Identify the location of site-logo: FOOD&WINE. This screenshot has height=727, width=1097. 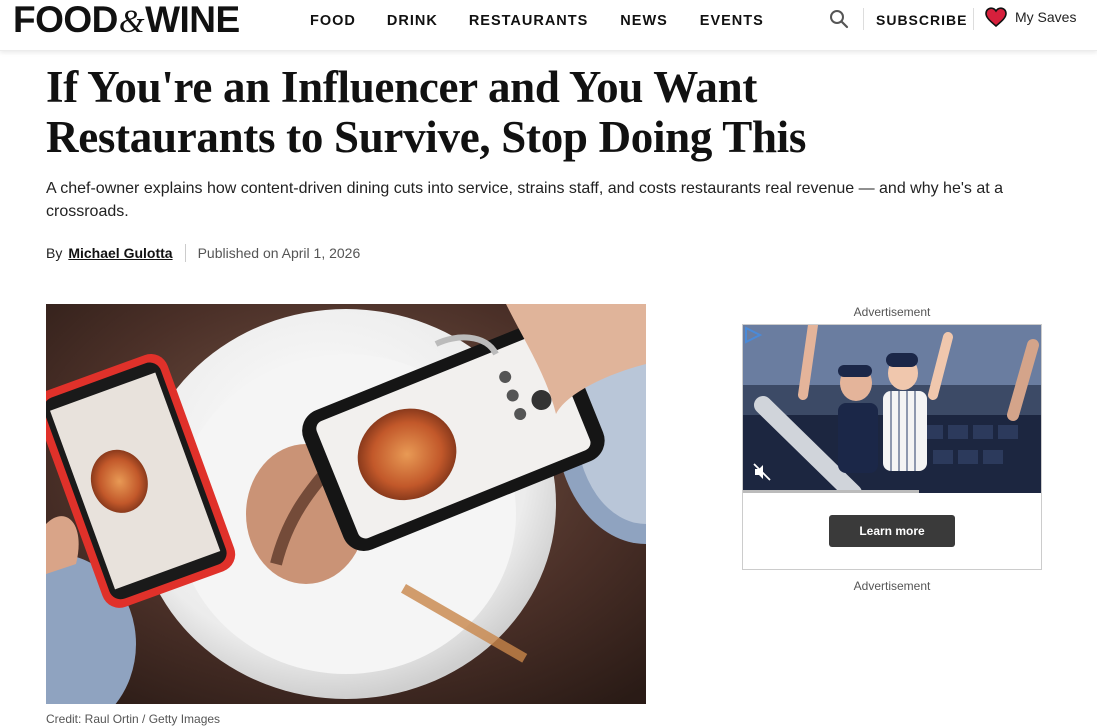
(126, 20).